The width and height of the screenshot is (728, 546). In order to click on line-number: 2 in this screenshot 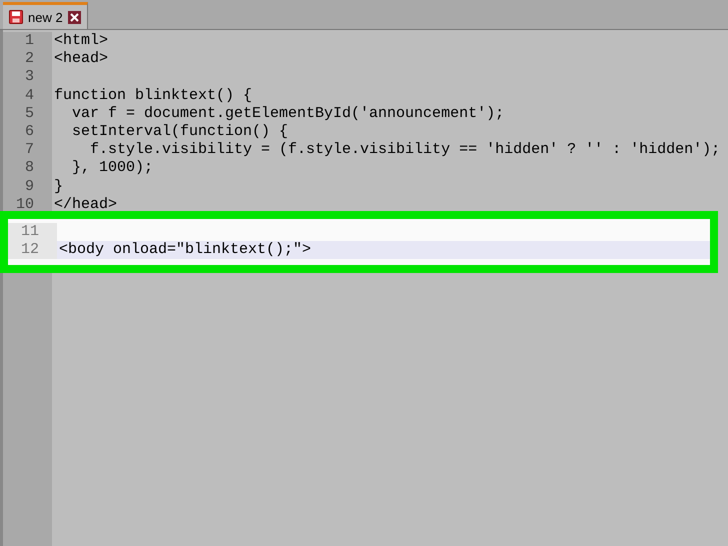, I will do `click(27, 59)`.